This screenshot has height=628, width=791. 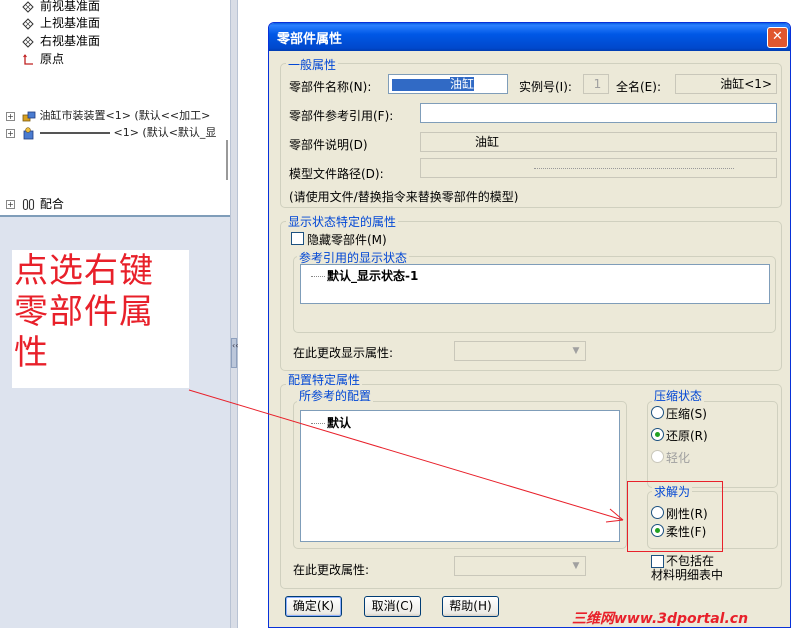 What do you see at coordinates (598, 142) in the screenshot?
I see `component-description-field: 油缸` at bounding box center [598, 142].